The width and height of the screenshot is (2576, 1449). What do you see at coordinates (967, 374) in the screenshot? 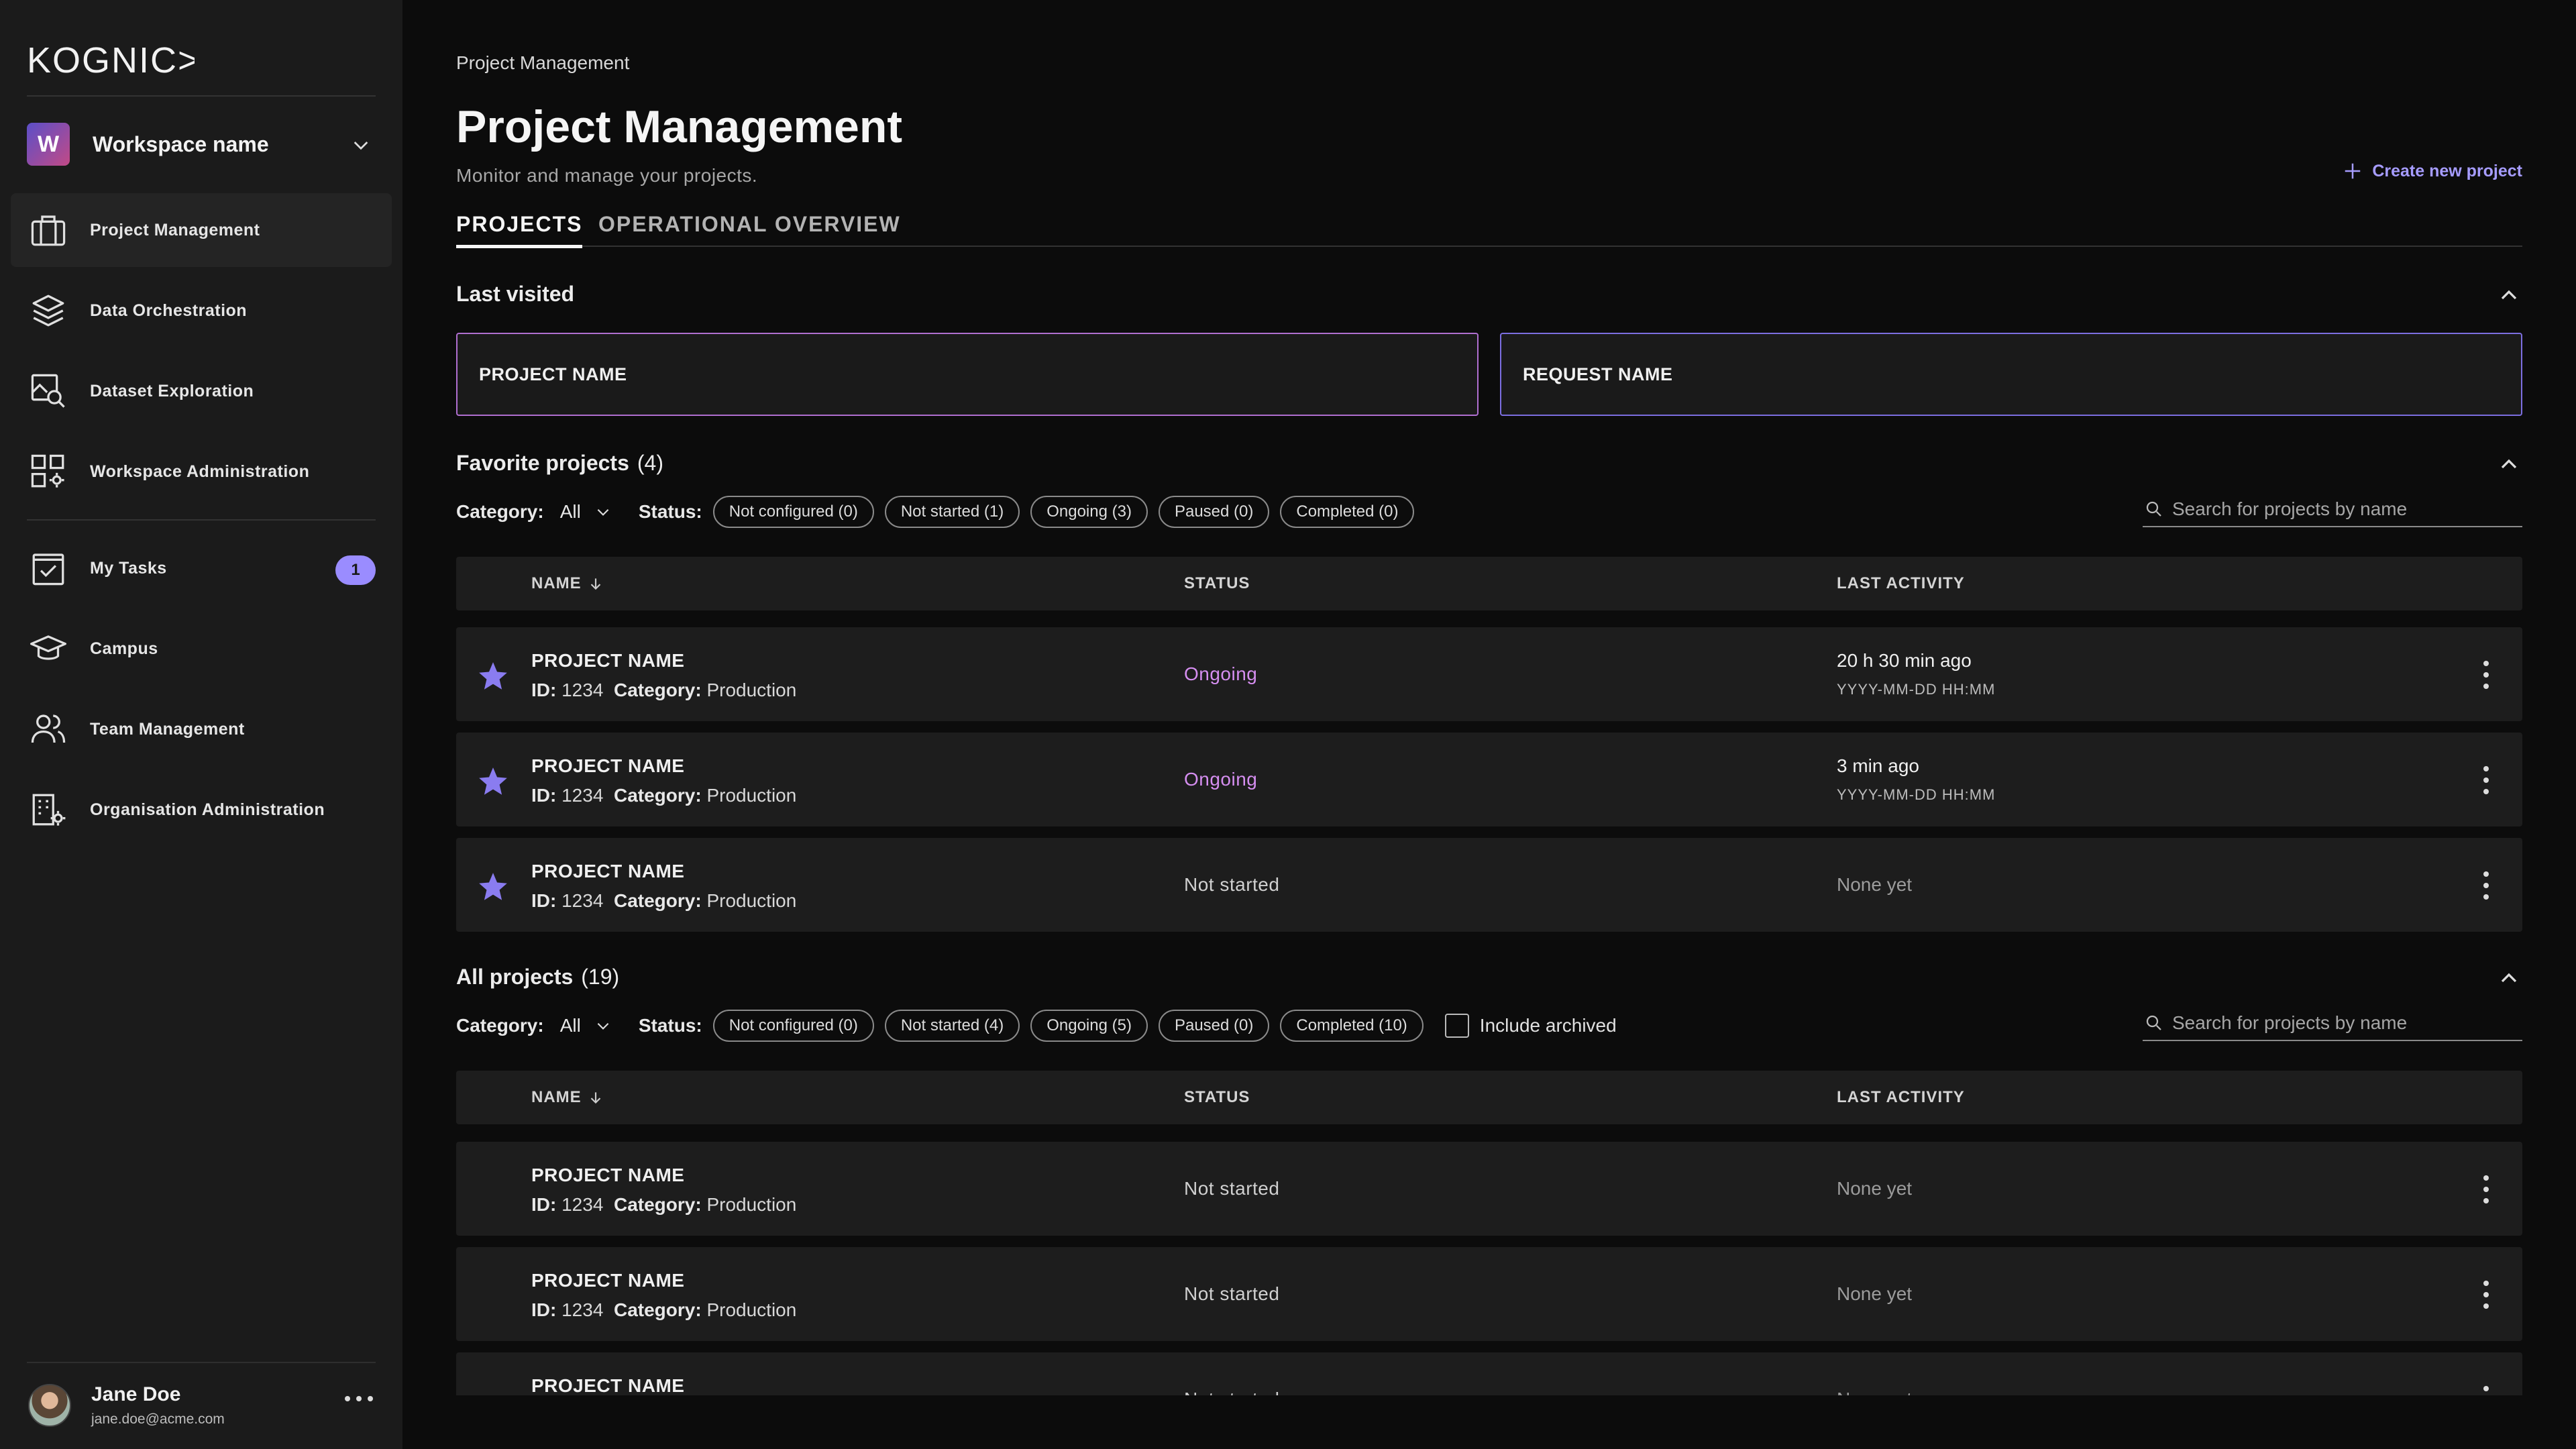
I see `last-visited-project-card: PROJECT NAME` at bounding box center [967, 374].